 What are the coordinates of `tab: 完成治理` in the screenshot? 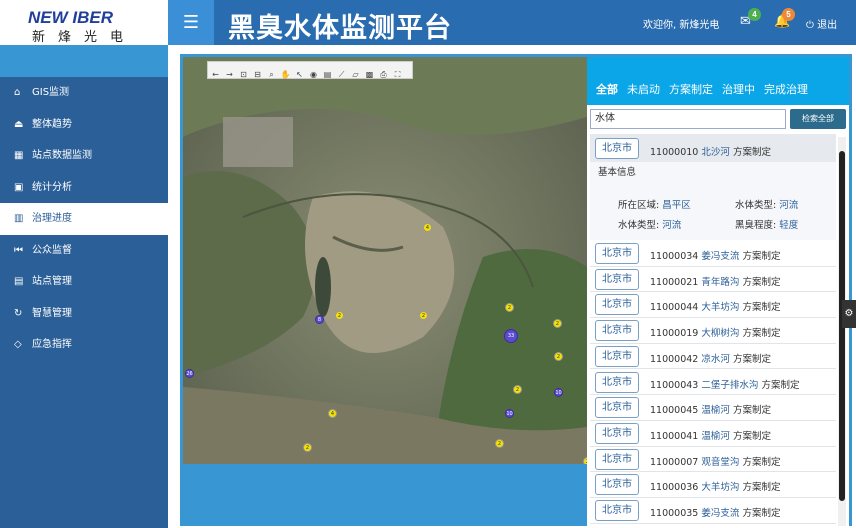 It's located at (786, 89).